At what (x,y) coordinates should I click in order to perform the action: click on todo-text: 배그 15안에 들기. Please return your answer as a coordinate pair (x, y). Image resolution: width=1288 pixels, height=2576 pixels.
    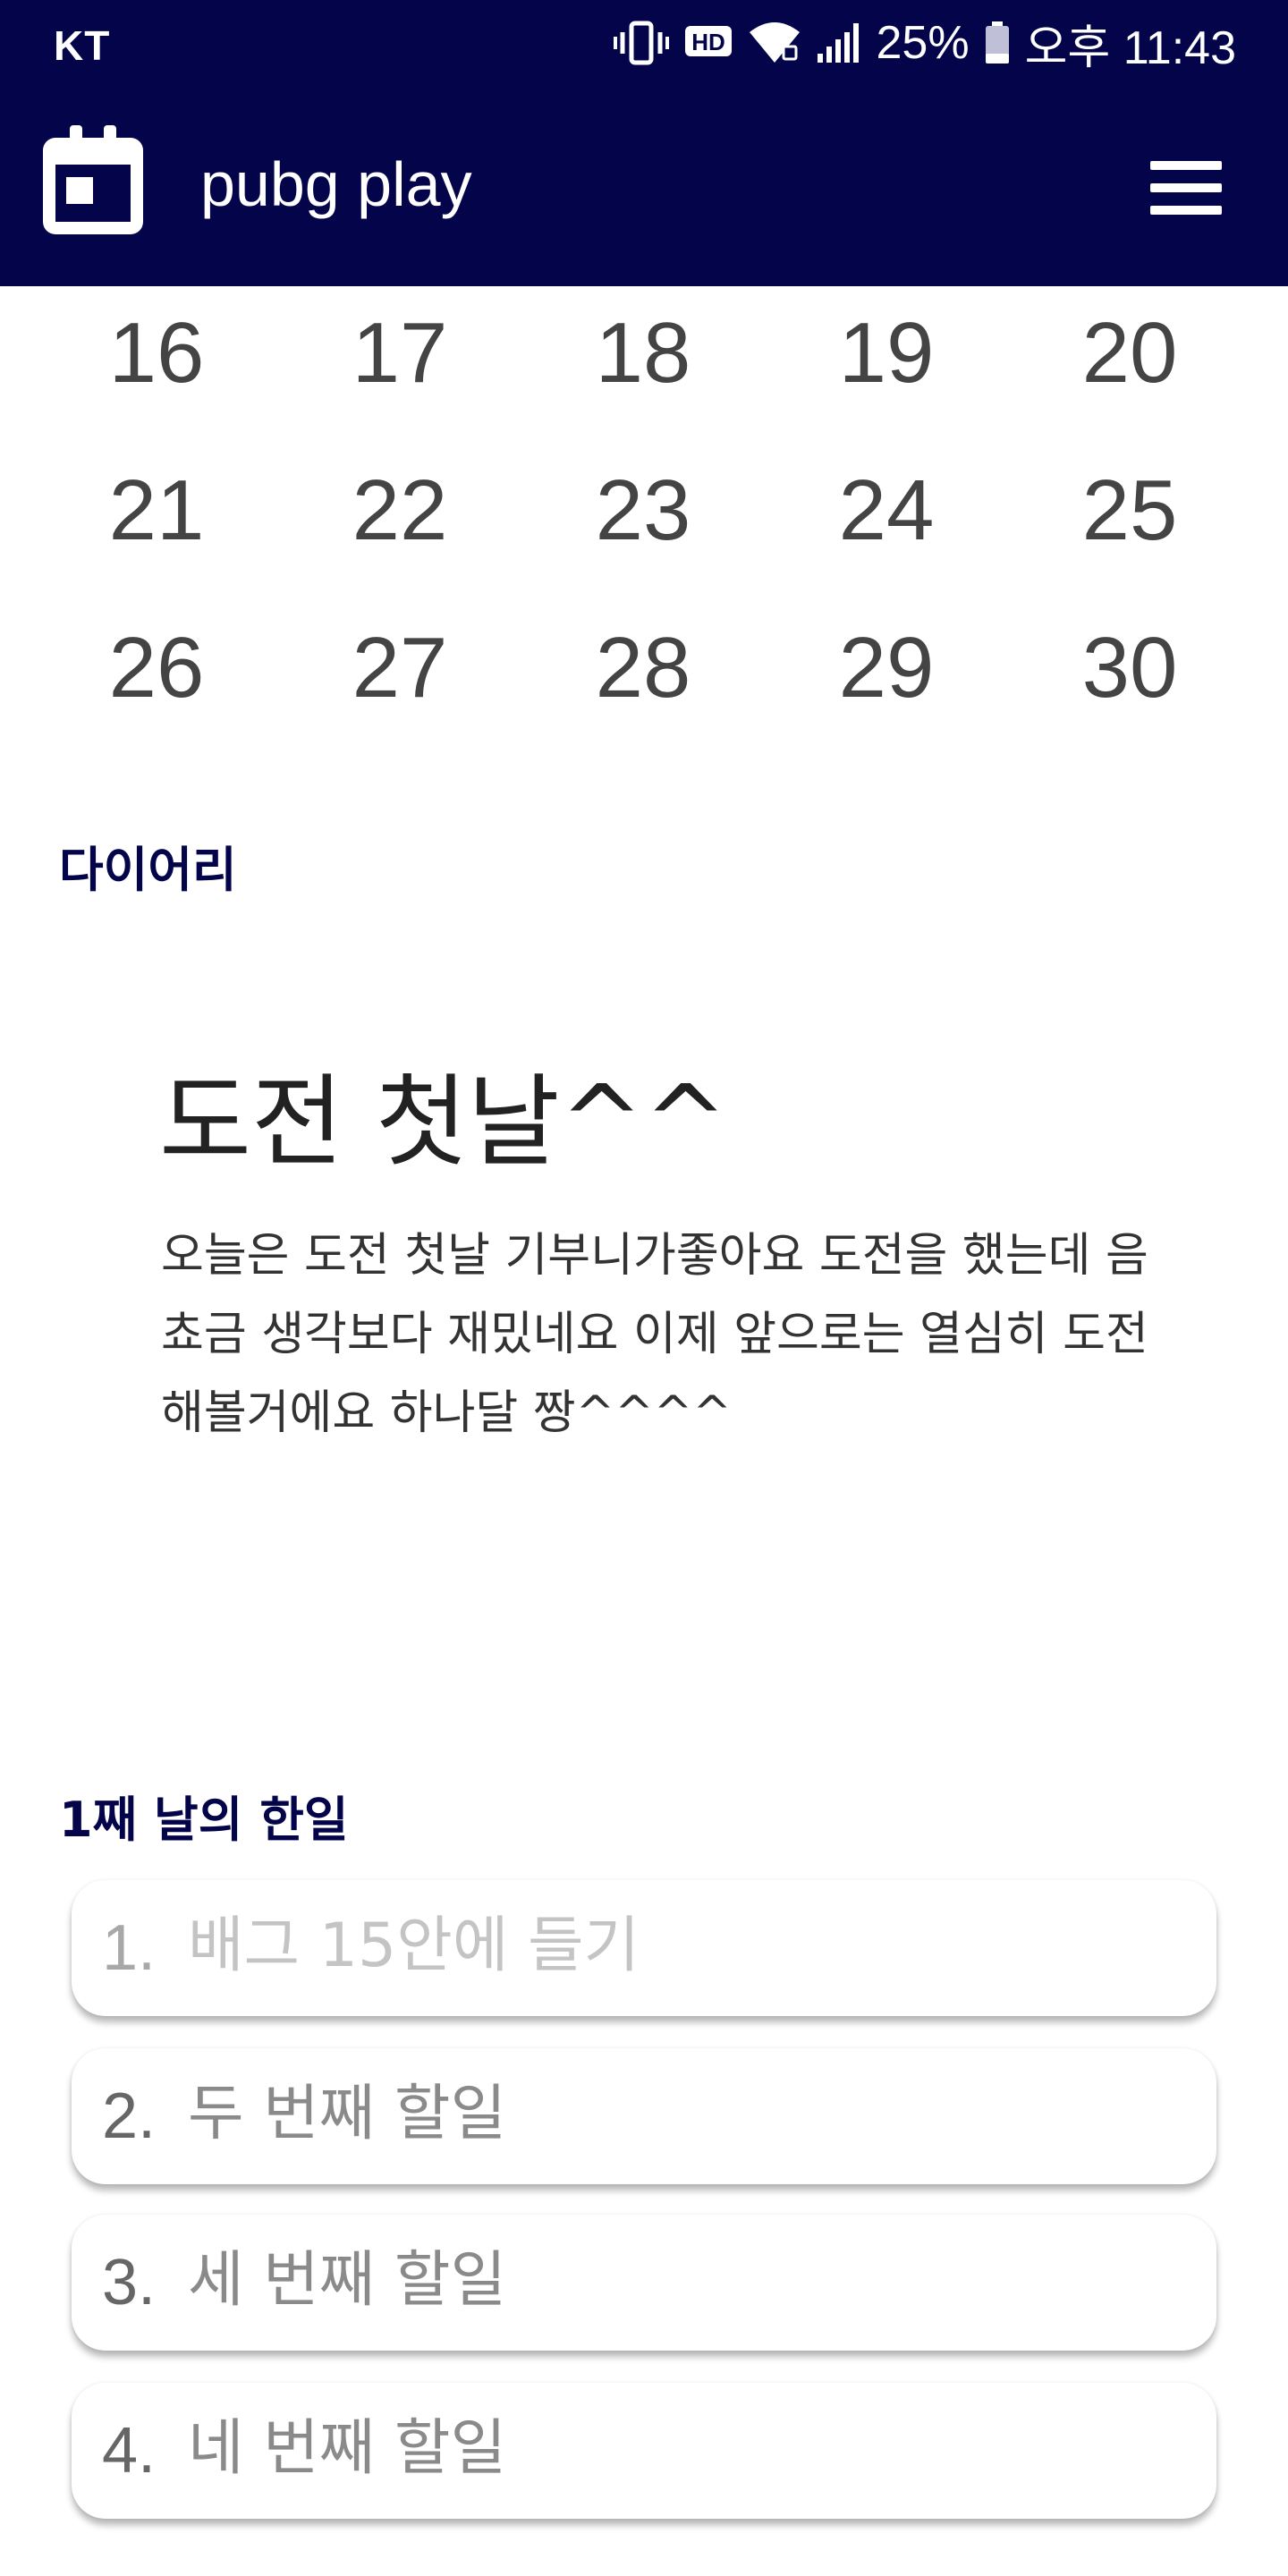
    Looking at the image, I should click on (414, 1946).